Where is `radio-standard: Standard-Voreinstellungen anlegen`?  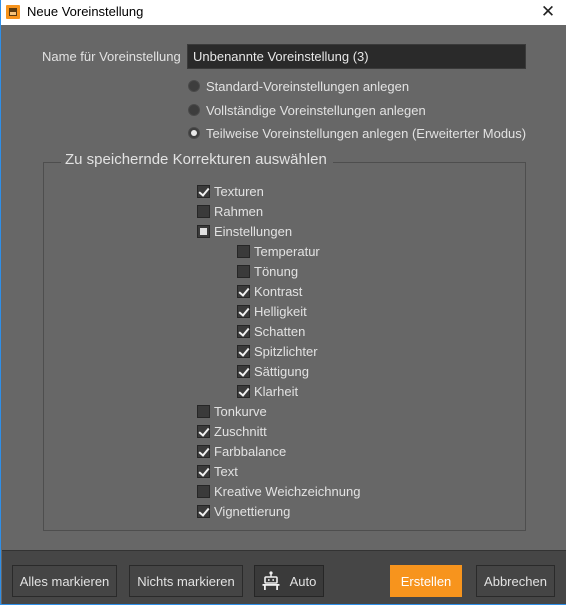
radio-standard: Standard-Voreinstellungen anlegen is located at coordinates (298, 86).